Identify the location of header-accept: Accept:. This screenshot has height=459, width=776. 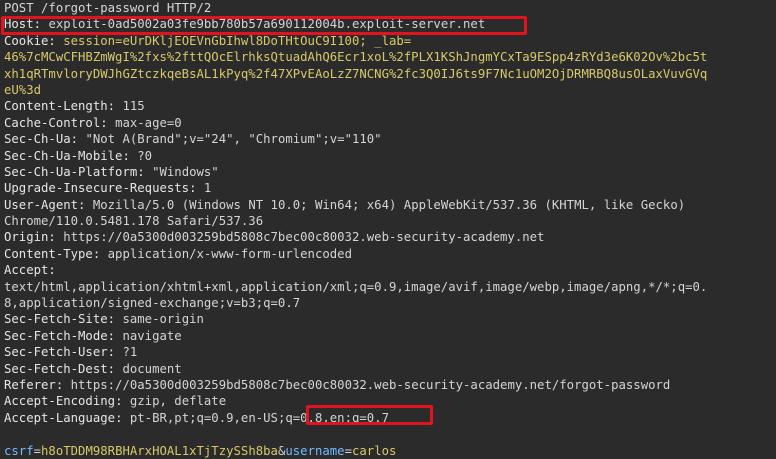
(387, 270).